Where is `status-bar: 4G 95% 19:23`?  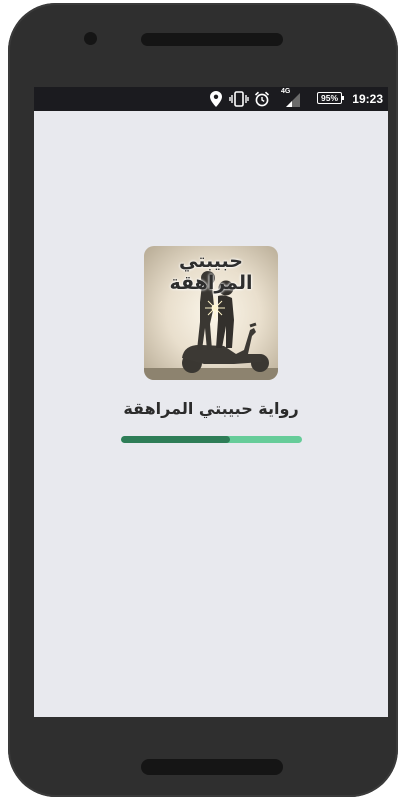 status-bar: 4G 95% 19:23 is located at coordinates (211, 99).